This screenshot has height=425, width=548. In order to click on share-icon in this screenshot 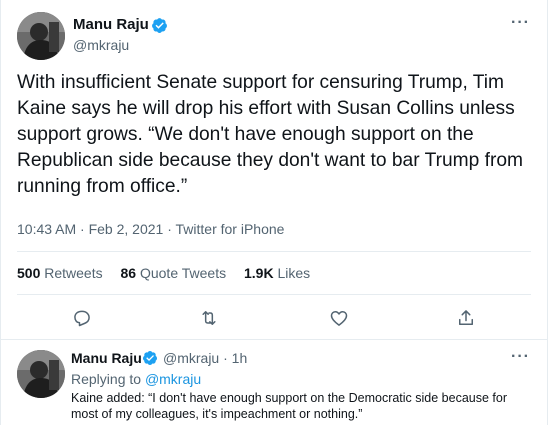, I will do `click(466, 317)`.